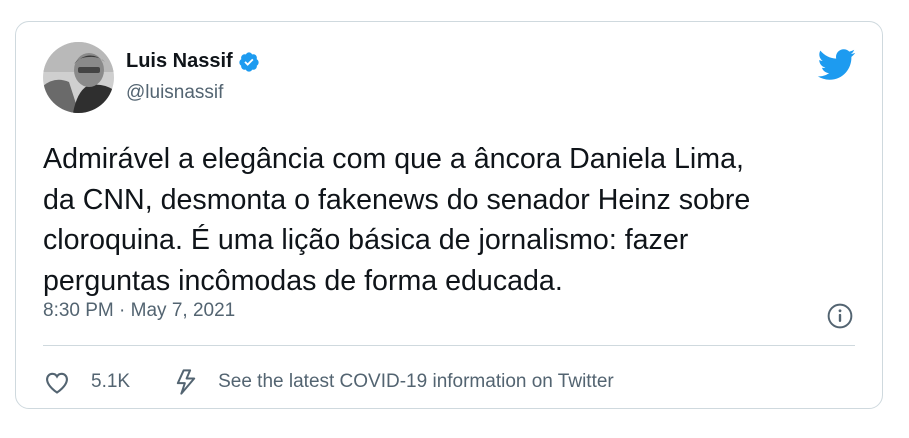  Describe the element at coordinates (836, 64) in the screenshot. I see `twitter-bird-icon` at that location.